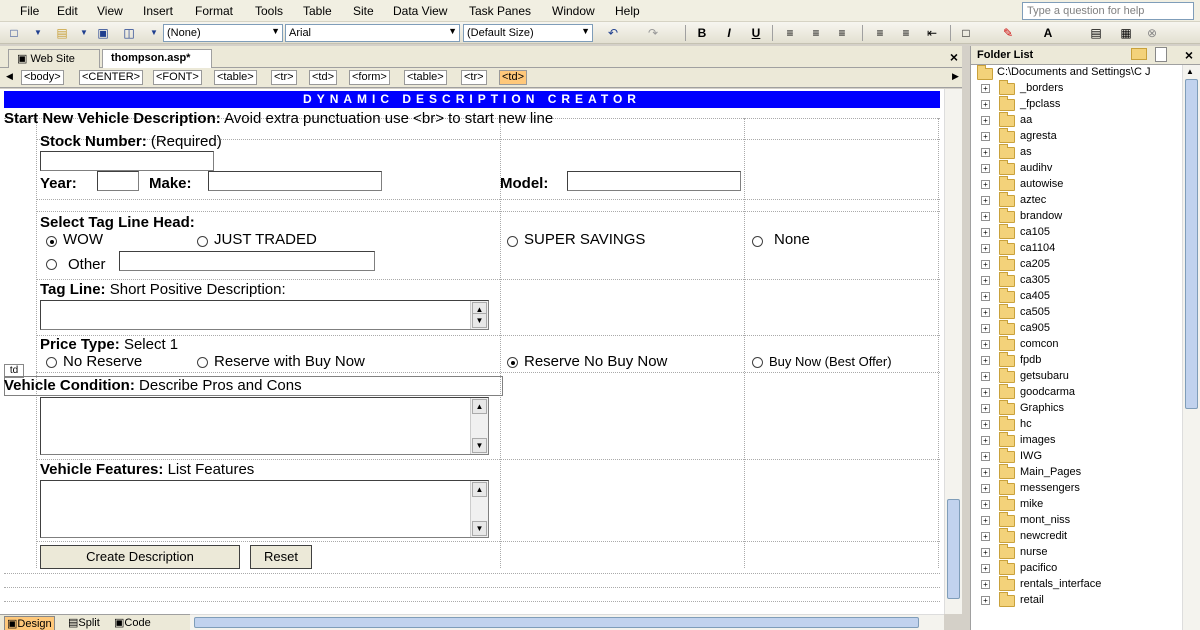 This screenshot has width=1200, height=630. What do you see at coordinates (110, 11) in the screenshot?
I see `menu-view: View` at bounding box center [110, 11].